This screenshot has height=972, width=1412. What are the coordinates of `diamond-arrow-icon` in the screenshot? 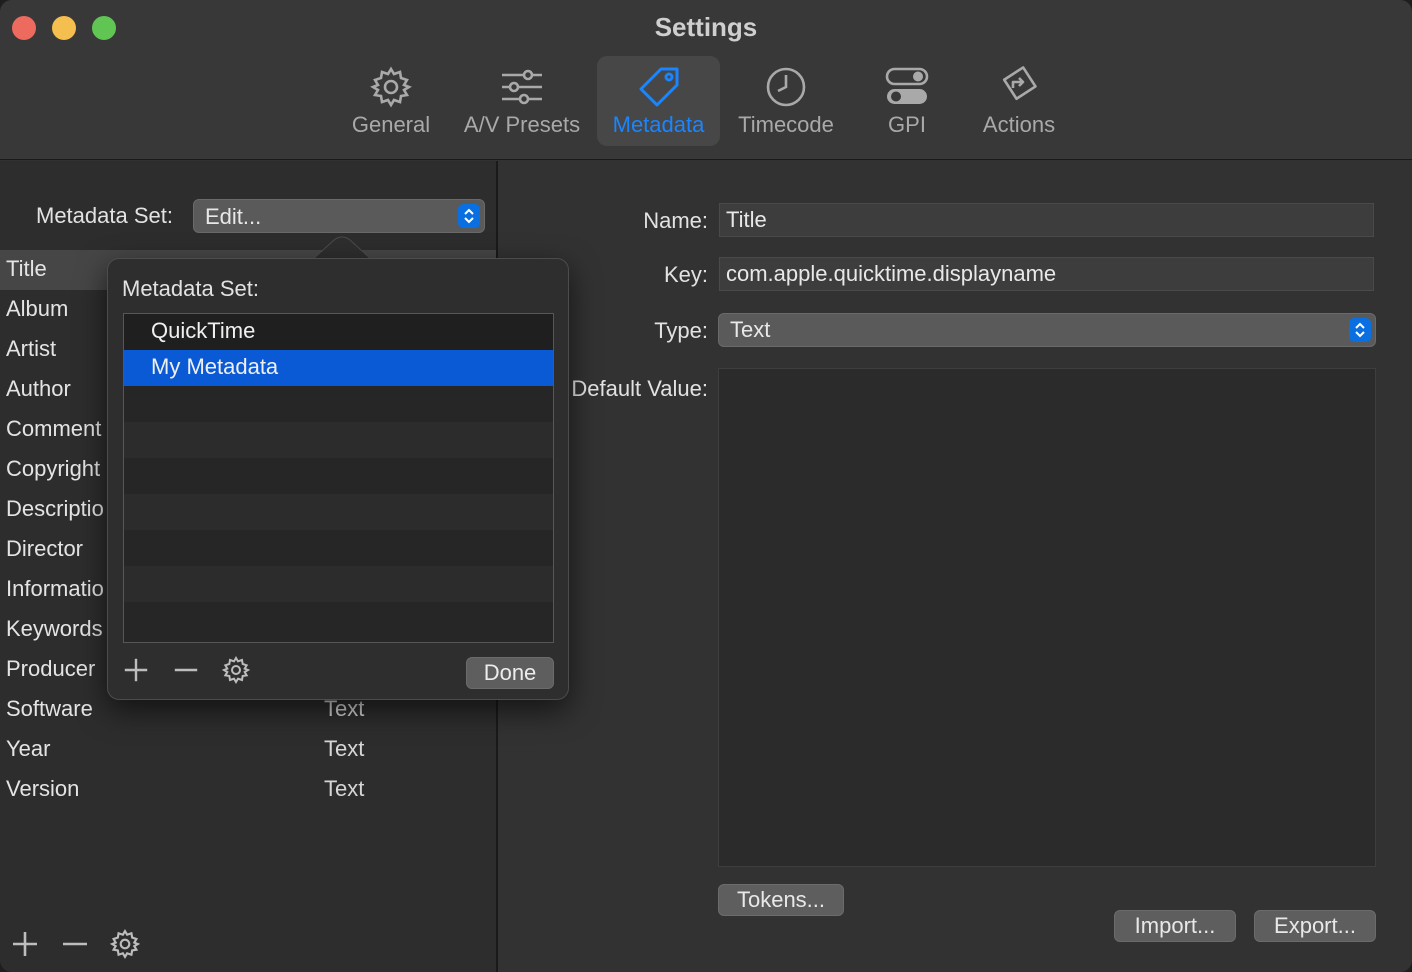 It's located at (1019, 87).